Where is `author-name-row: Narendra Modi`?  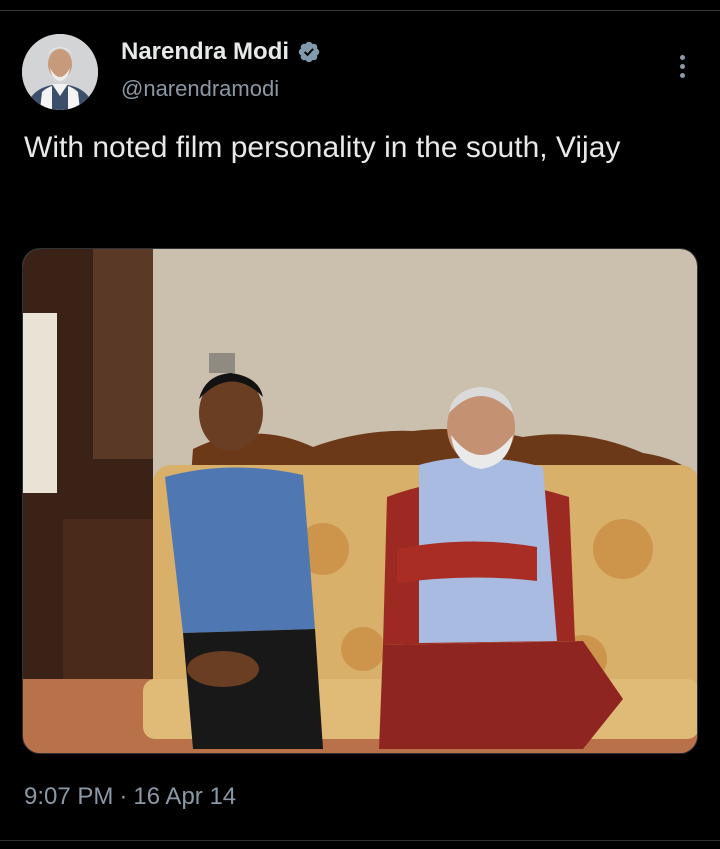
author-name-row: Narendra Modi is located at coordinates (221, 52).